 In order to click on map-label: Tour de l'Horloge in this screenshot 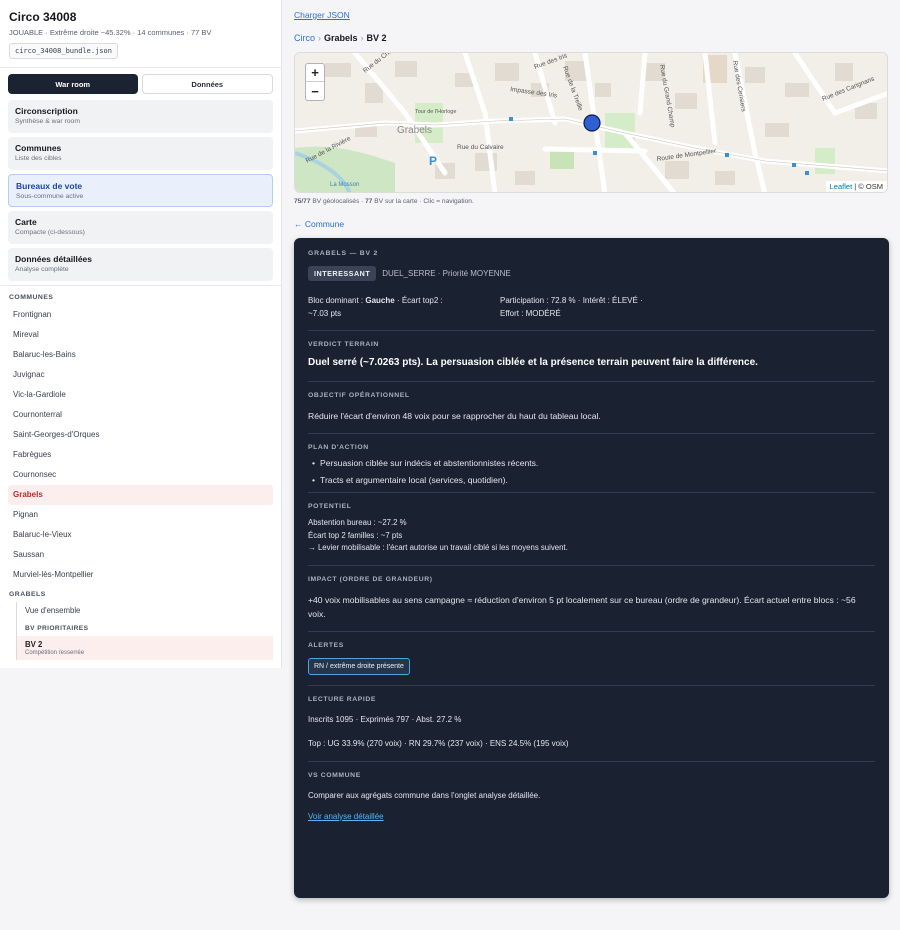, I will do `click(435, 112)`.